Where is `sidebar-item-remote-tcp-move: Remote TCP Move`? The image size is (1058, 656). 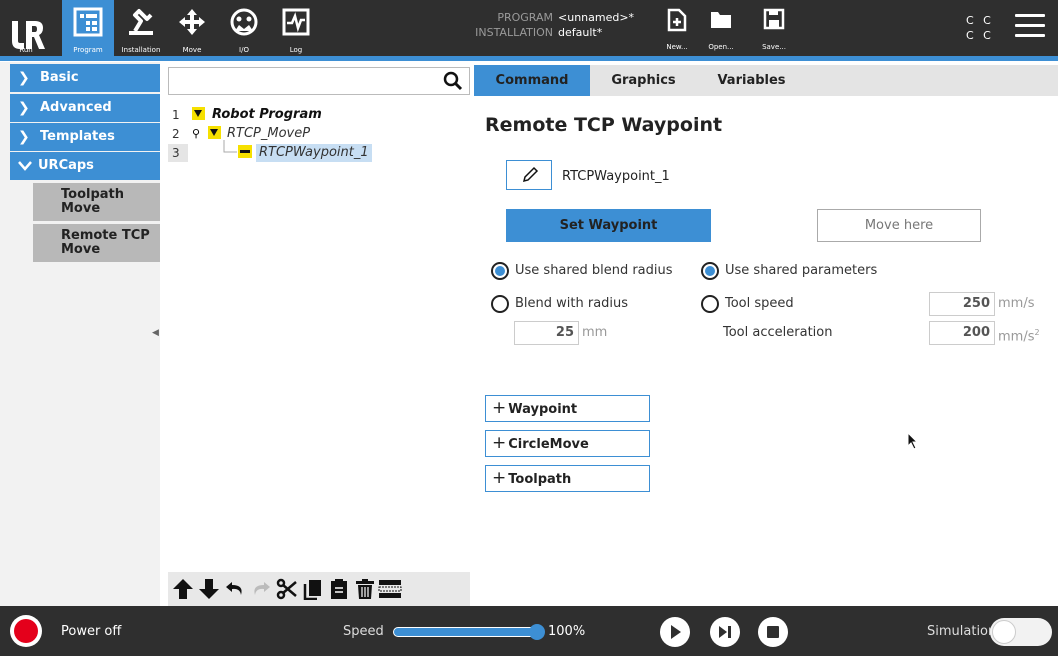 sidebar-item-remote-tcp-move: Remote TCP Move is located at coordinates (96, 244).